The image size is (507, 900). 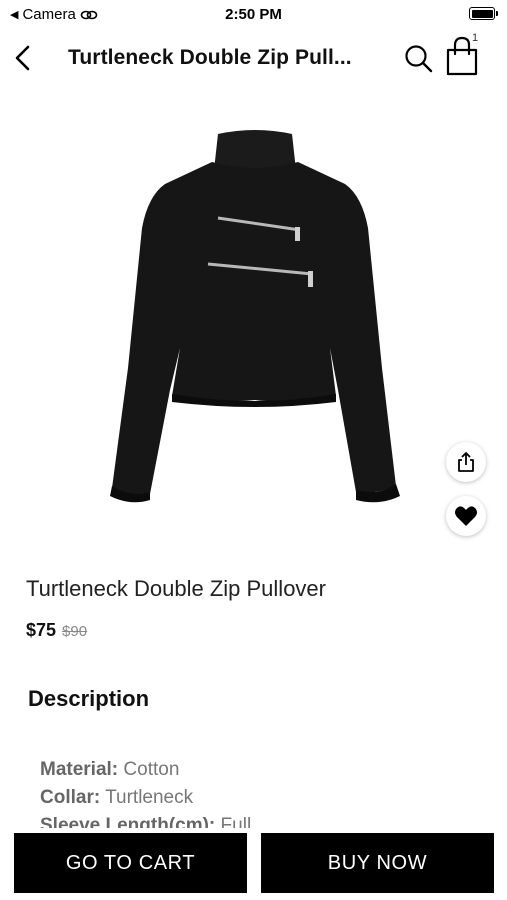 I want to click on spec-key: Sleeve Length(cm):, so click(x=128, y=821).